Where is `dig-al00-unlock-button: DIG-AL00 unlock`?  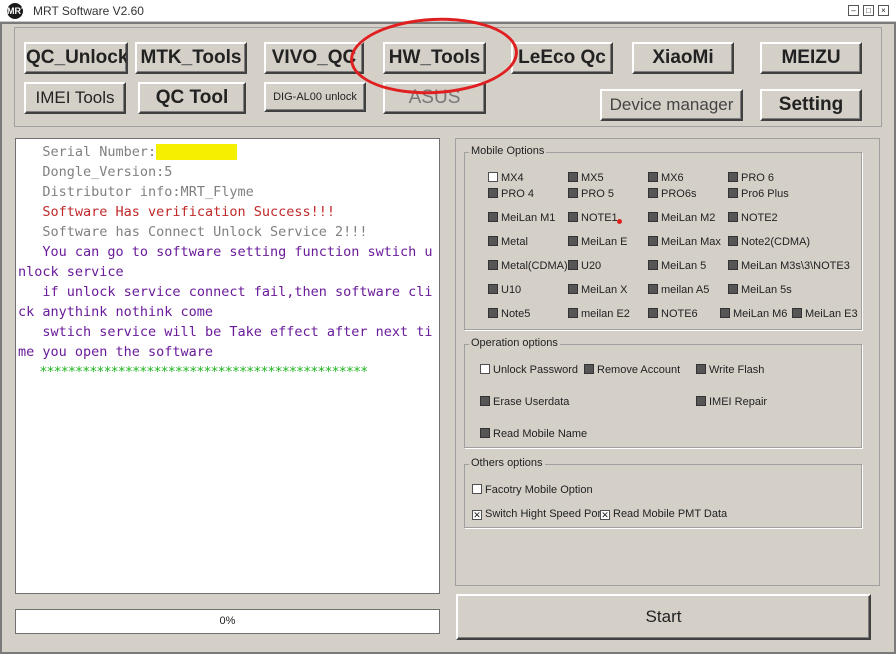 dig-al00-unlock-button: DIG-AL00 unlock is located at coordinates (315, 97).